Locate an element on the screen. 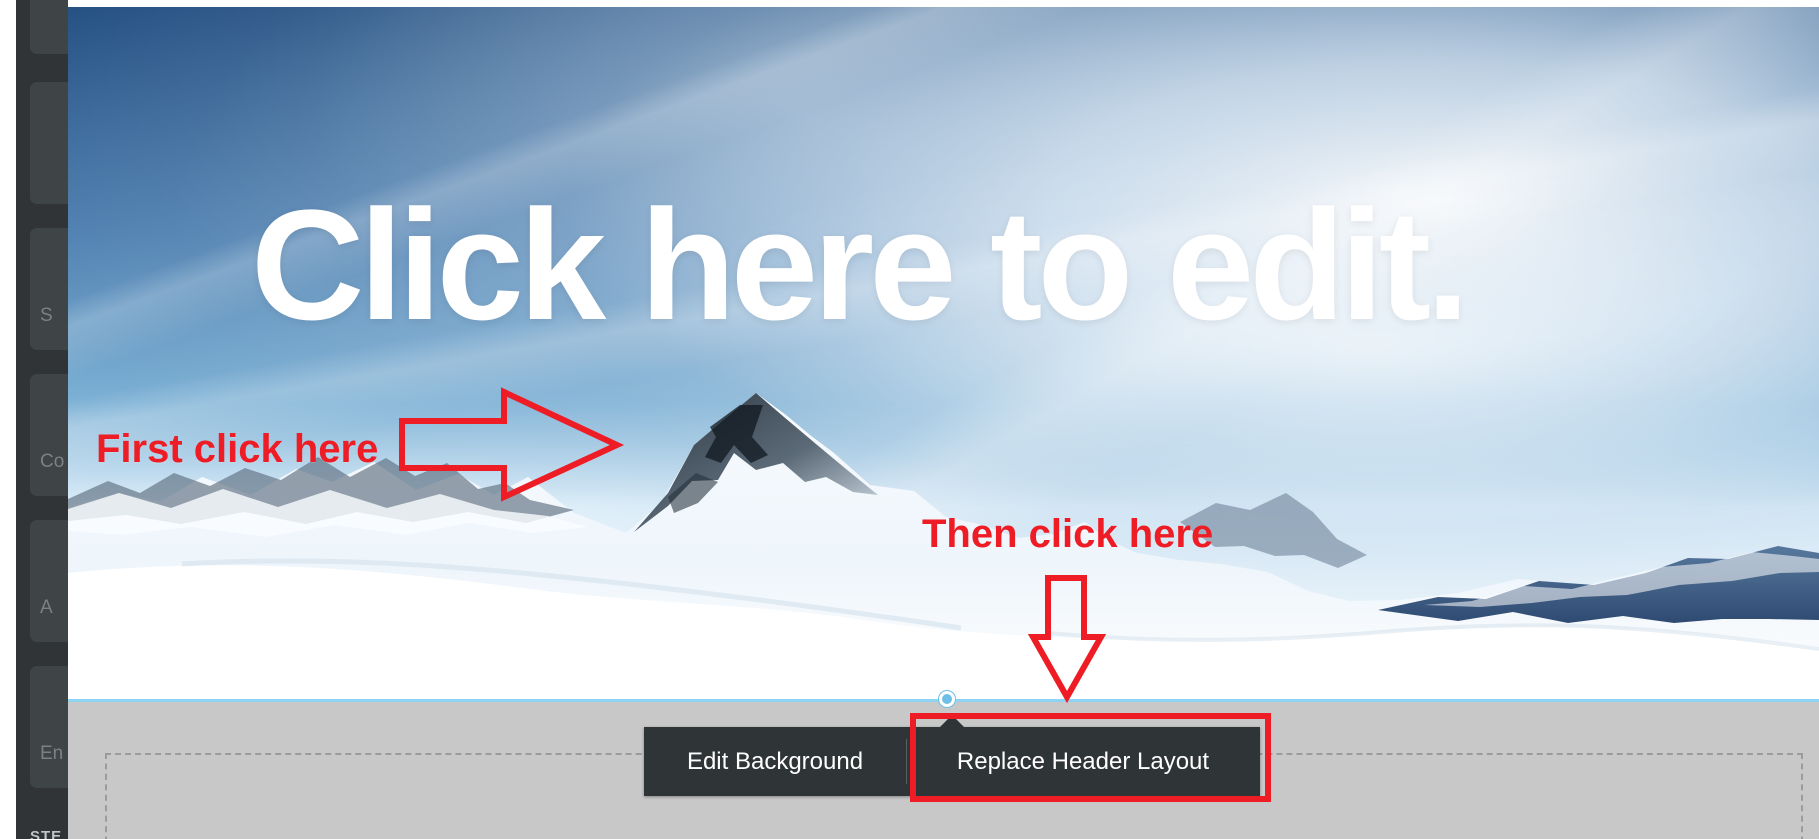  sidebar-item-label: Co is located at coordinates (52, 461).